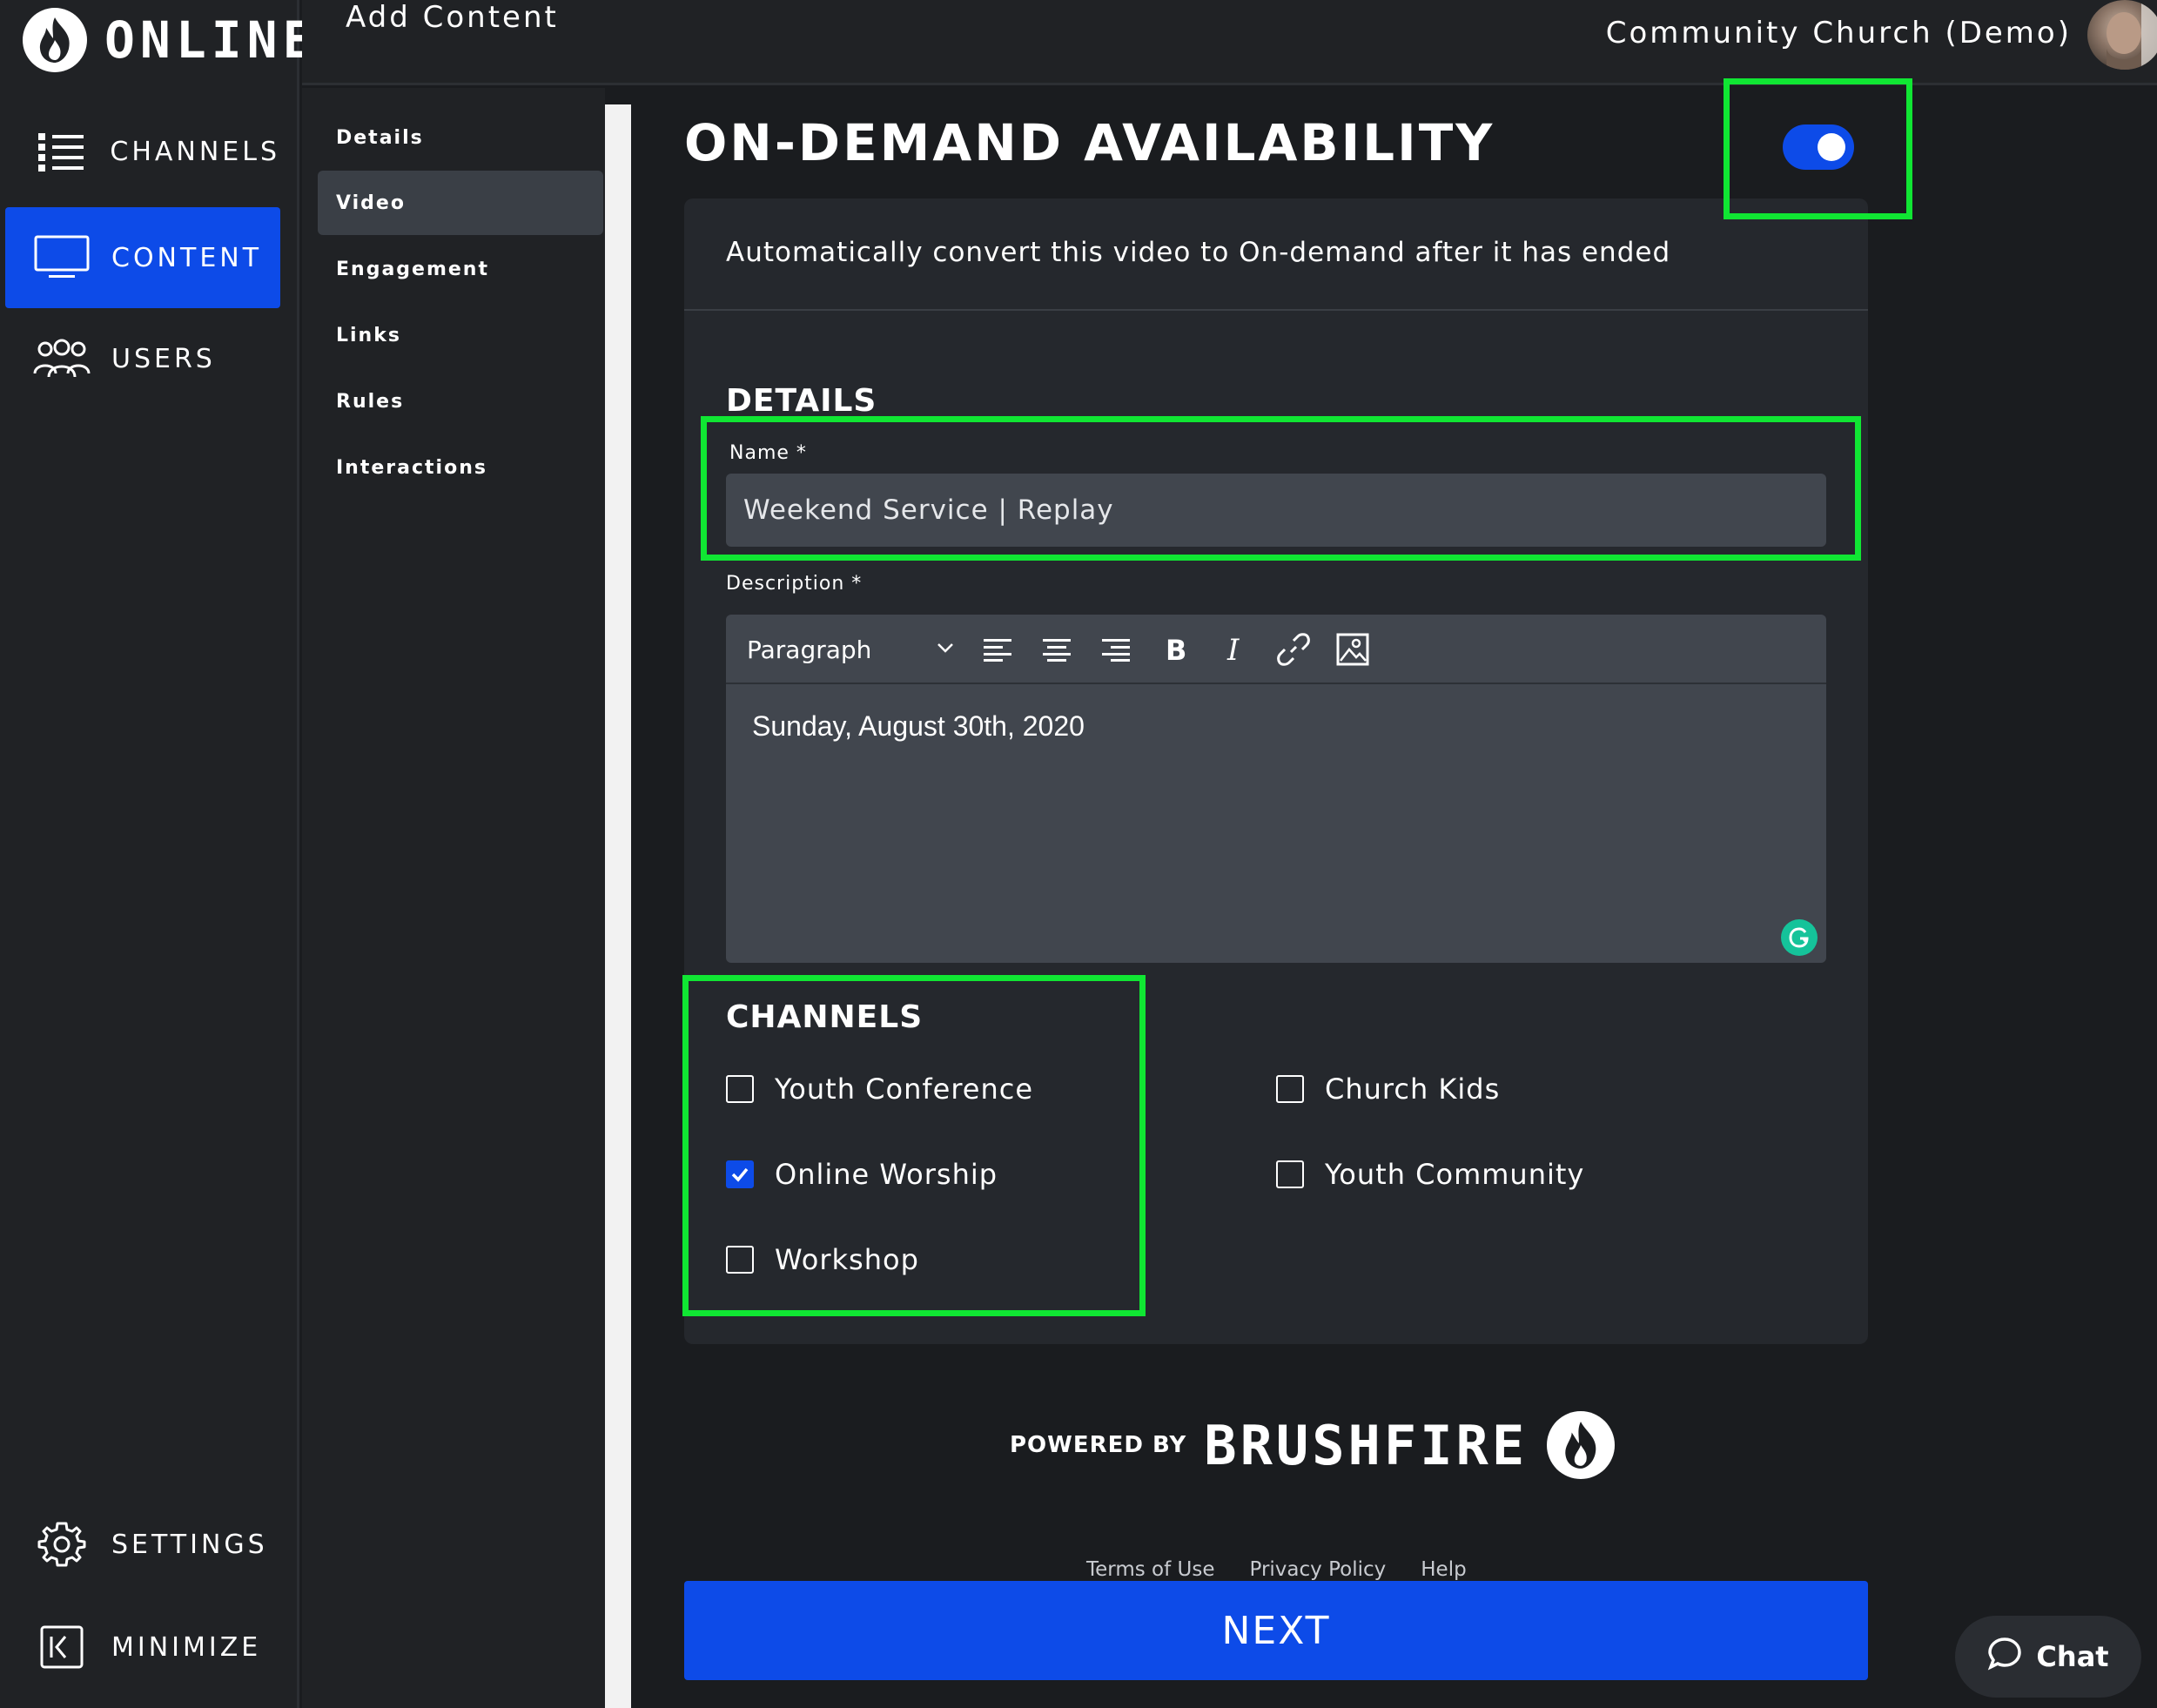 The image size is (2157, 1708). I want to click on powered-by-brushfire: POWERED BY BRUSHFIRE, so click(1313, 1445).